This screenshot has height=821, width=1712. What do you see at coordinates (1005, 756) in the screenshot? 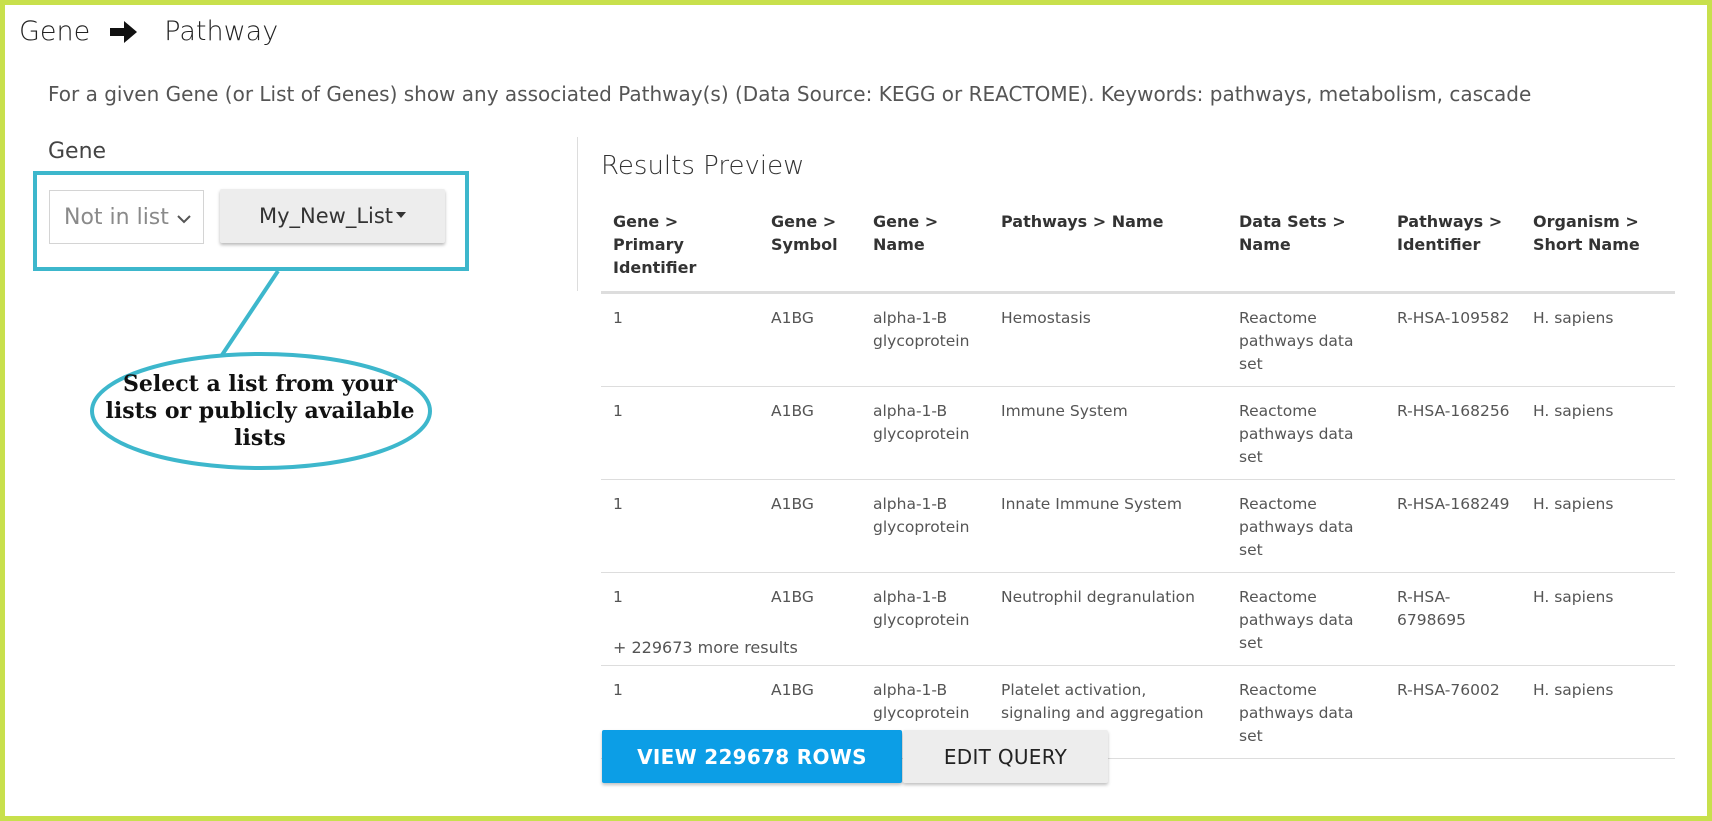
I see `edit-query-button: EDIT QUERY` at bounding box center [1005, 756].